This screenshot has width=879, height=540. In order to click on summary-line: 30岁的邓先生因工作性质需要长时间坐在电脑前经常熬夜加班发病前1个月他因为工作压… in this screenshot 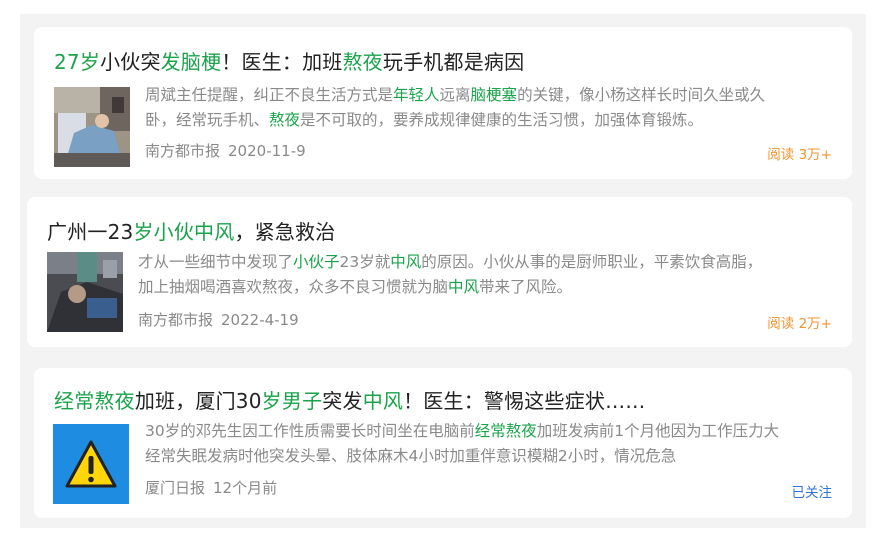, I will do `click(462, 431)`.